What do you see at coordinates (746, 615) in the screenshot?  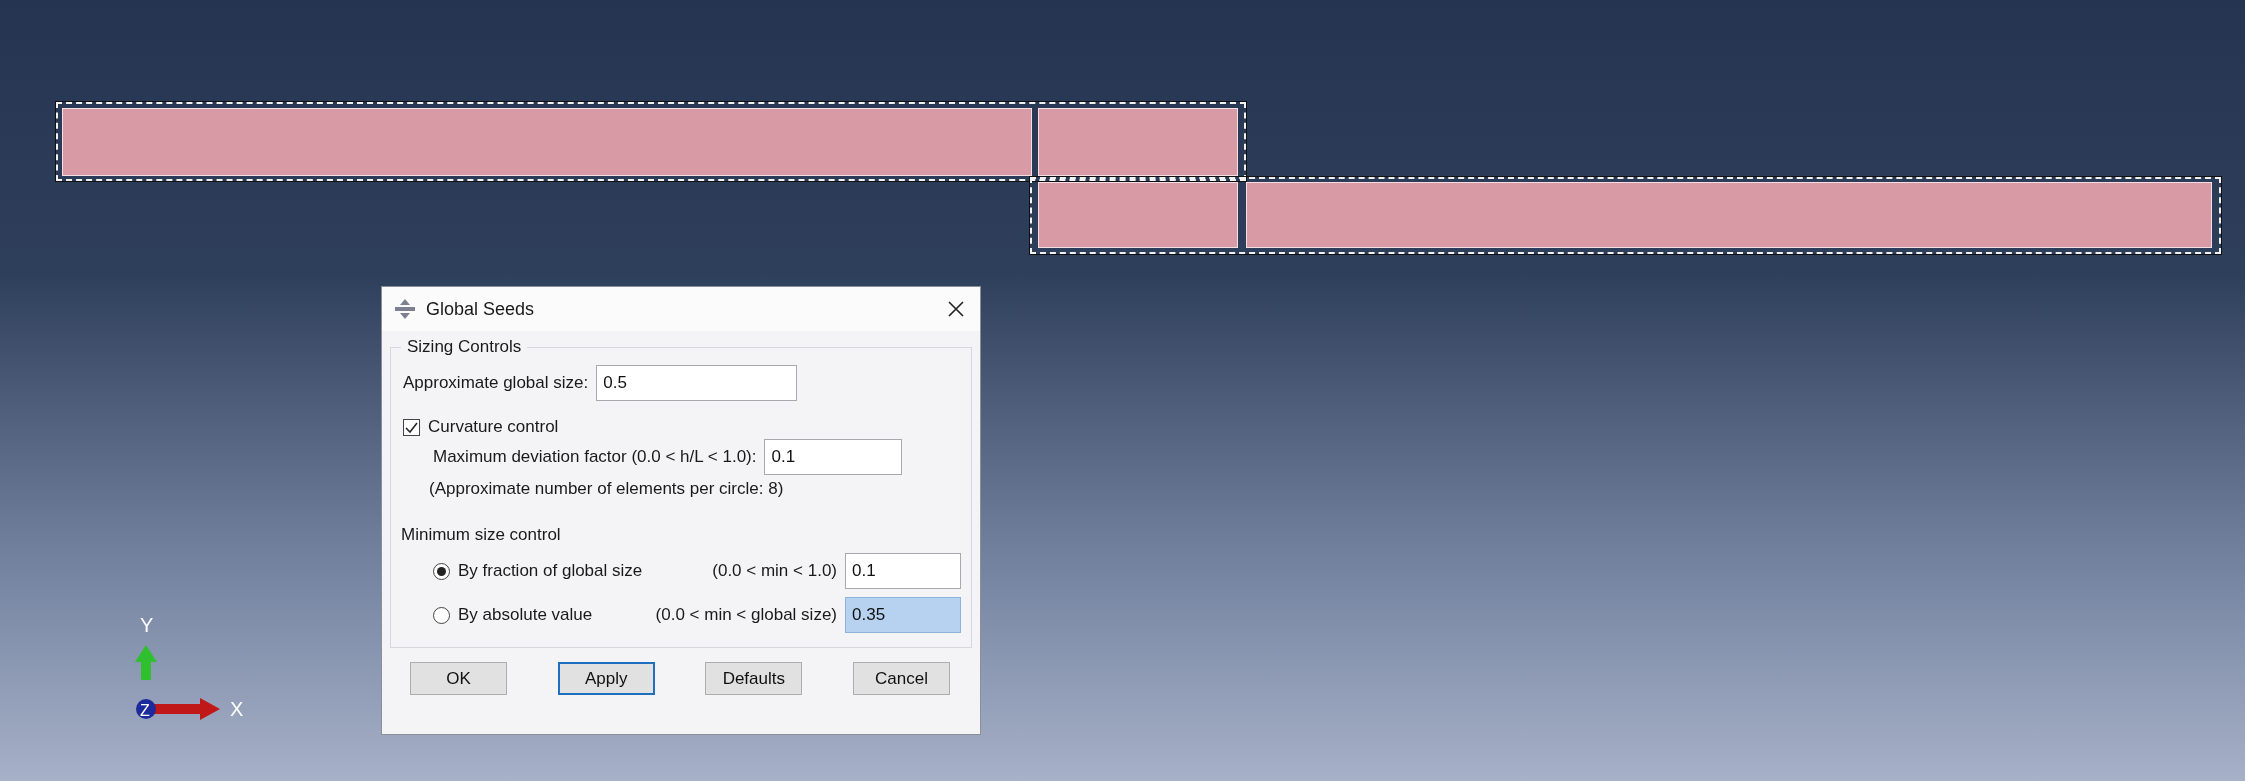 I see `range-text: (0.0 < min < global size)` at bounding box center [746, 615].